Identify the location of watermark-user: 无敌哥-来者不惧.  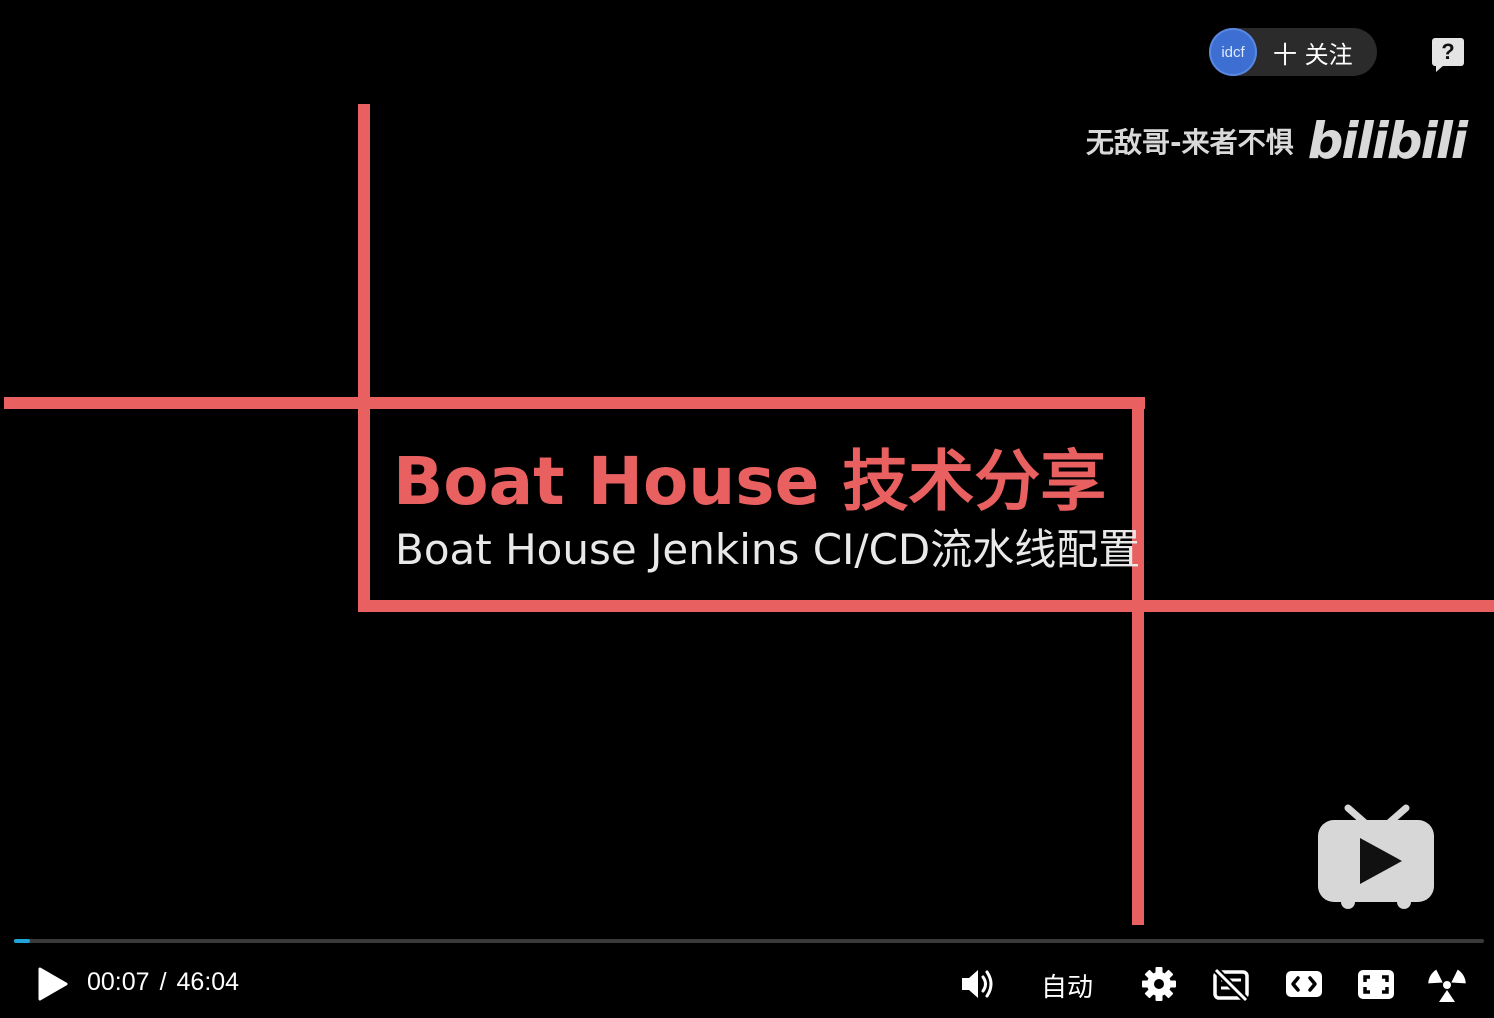
(1189, 142).